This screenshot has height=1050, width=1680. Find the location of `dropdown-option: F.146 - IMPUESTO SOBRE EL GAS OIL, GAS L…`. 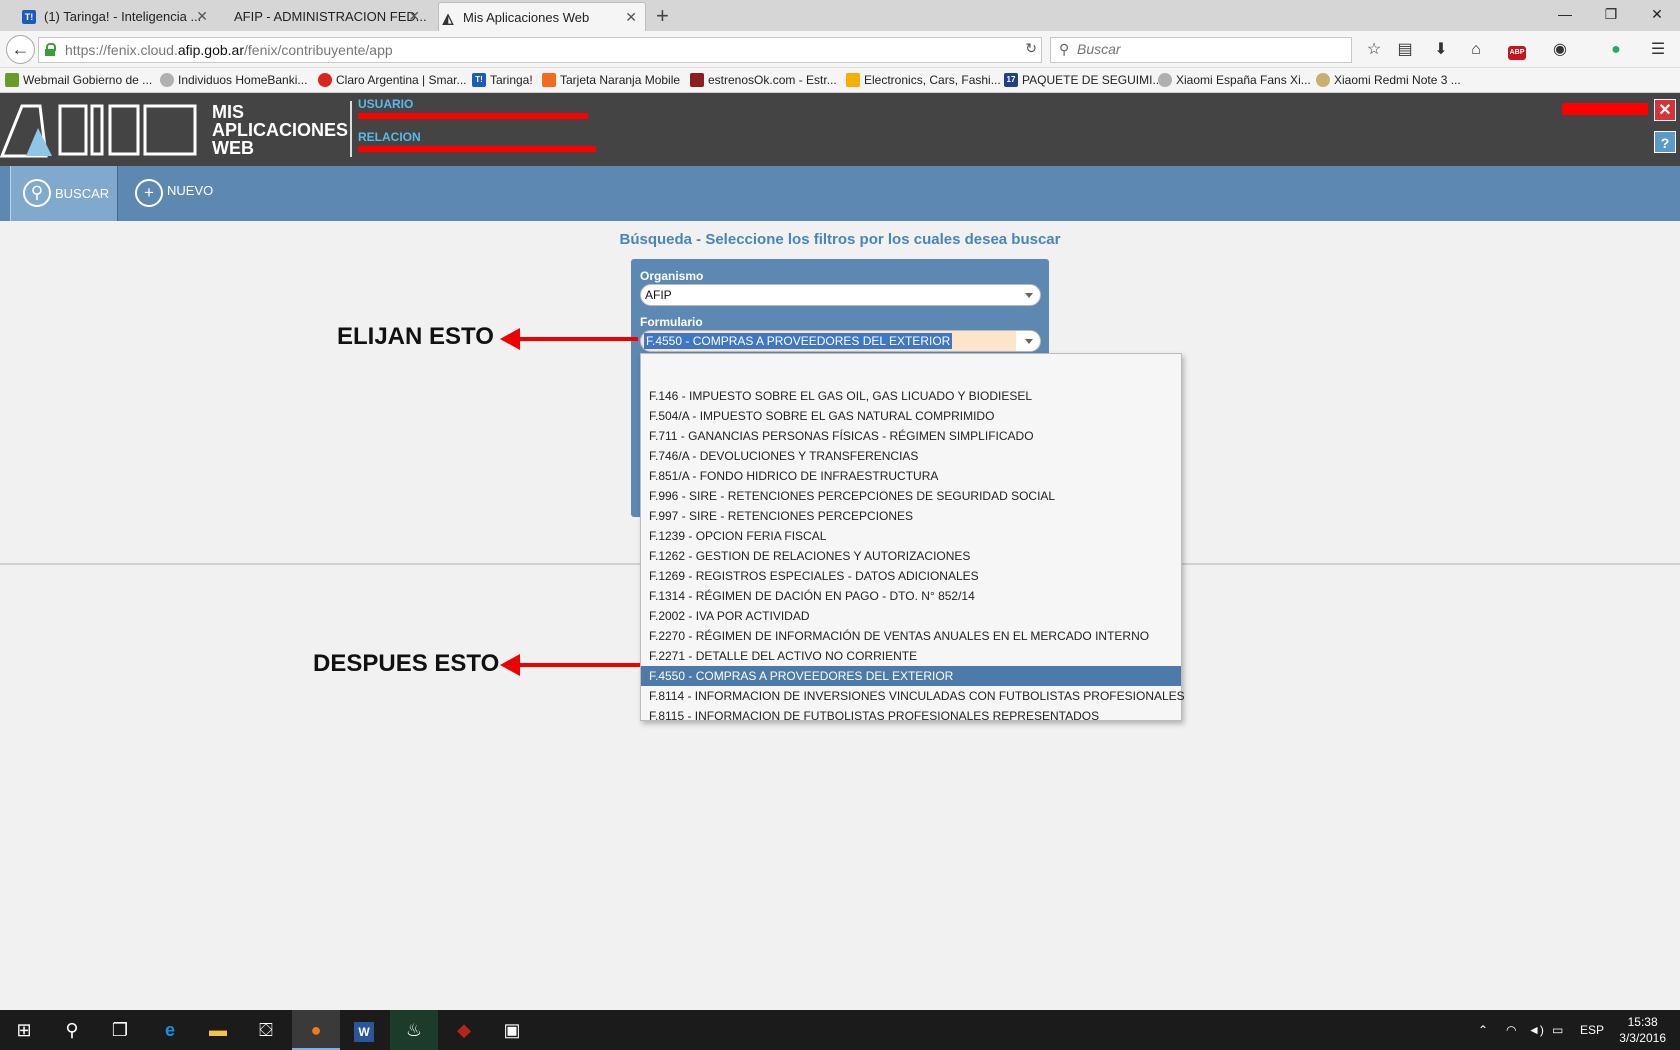

dropdown-option: F.146 - IMPUESTO SOBRE EL GAS OIL, GAS L… is located at coordinates (911, 396).